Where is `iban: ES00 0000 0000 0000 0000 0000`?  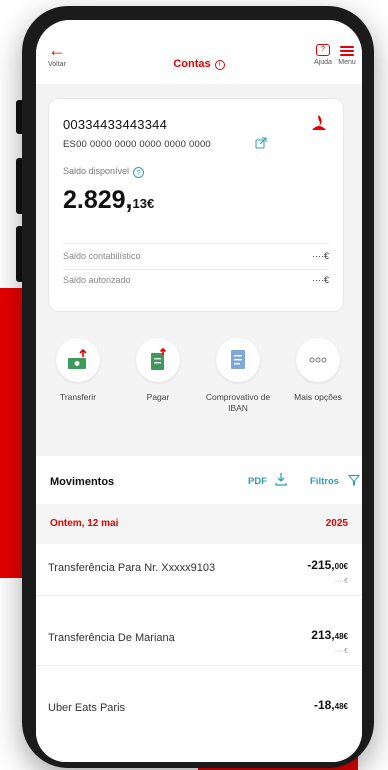 iban: ES00 0000 0000 0000 0000 0000 is located at coordinates (137, 144).